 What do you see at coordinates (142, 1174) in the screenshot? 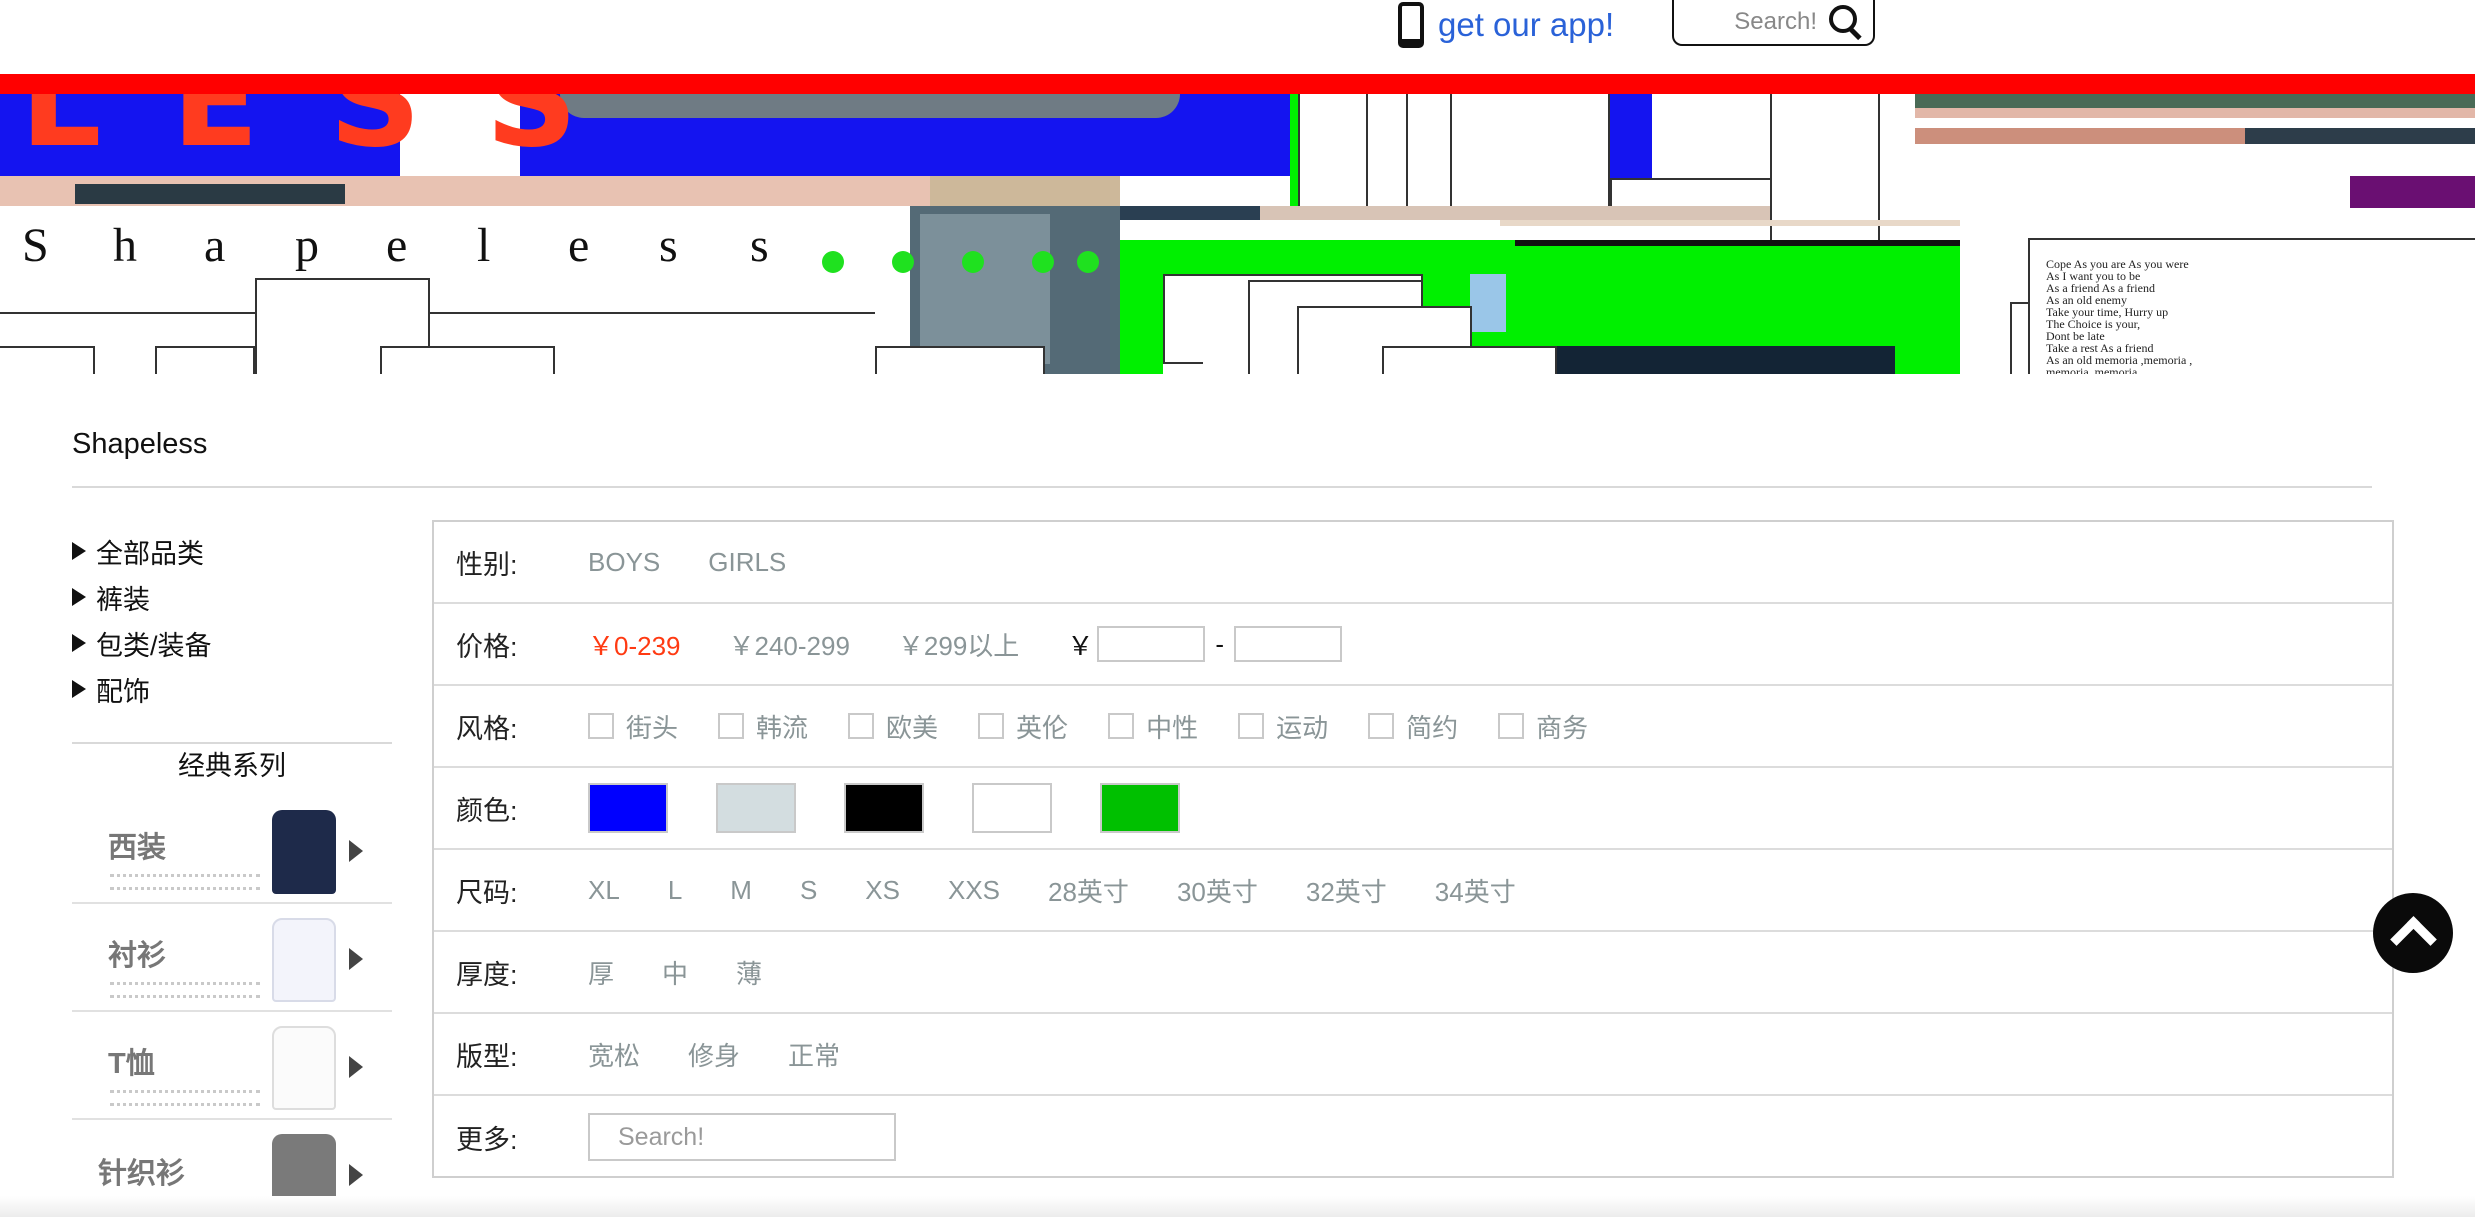
I see `series-label: 针织衫` at bounding box center [142, 1174].